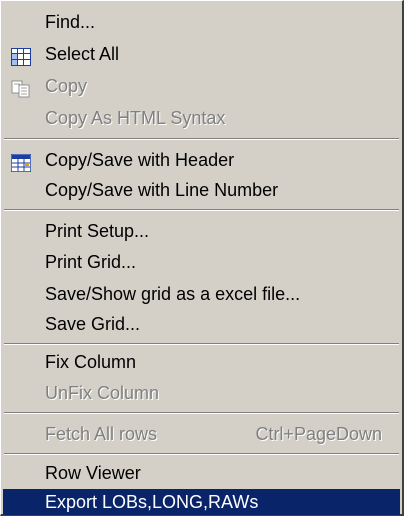 The height and width of the screenshot is (518, 408). What do you see at coordinates (21, 87) in the screenshot?
I see `copy-icon` at bounding box center [21, 87].